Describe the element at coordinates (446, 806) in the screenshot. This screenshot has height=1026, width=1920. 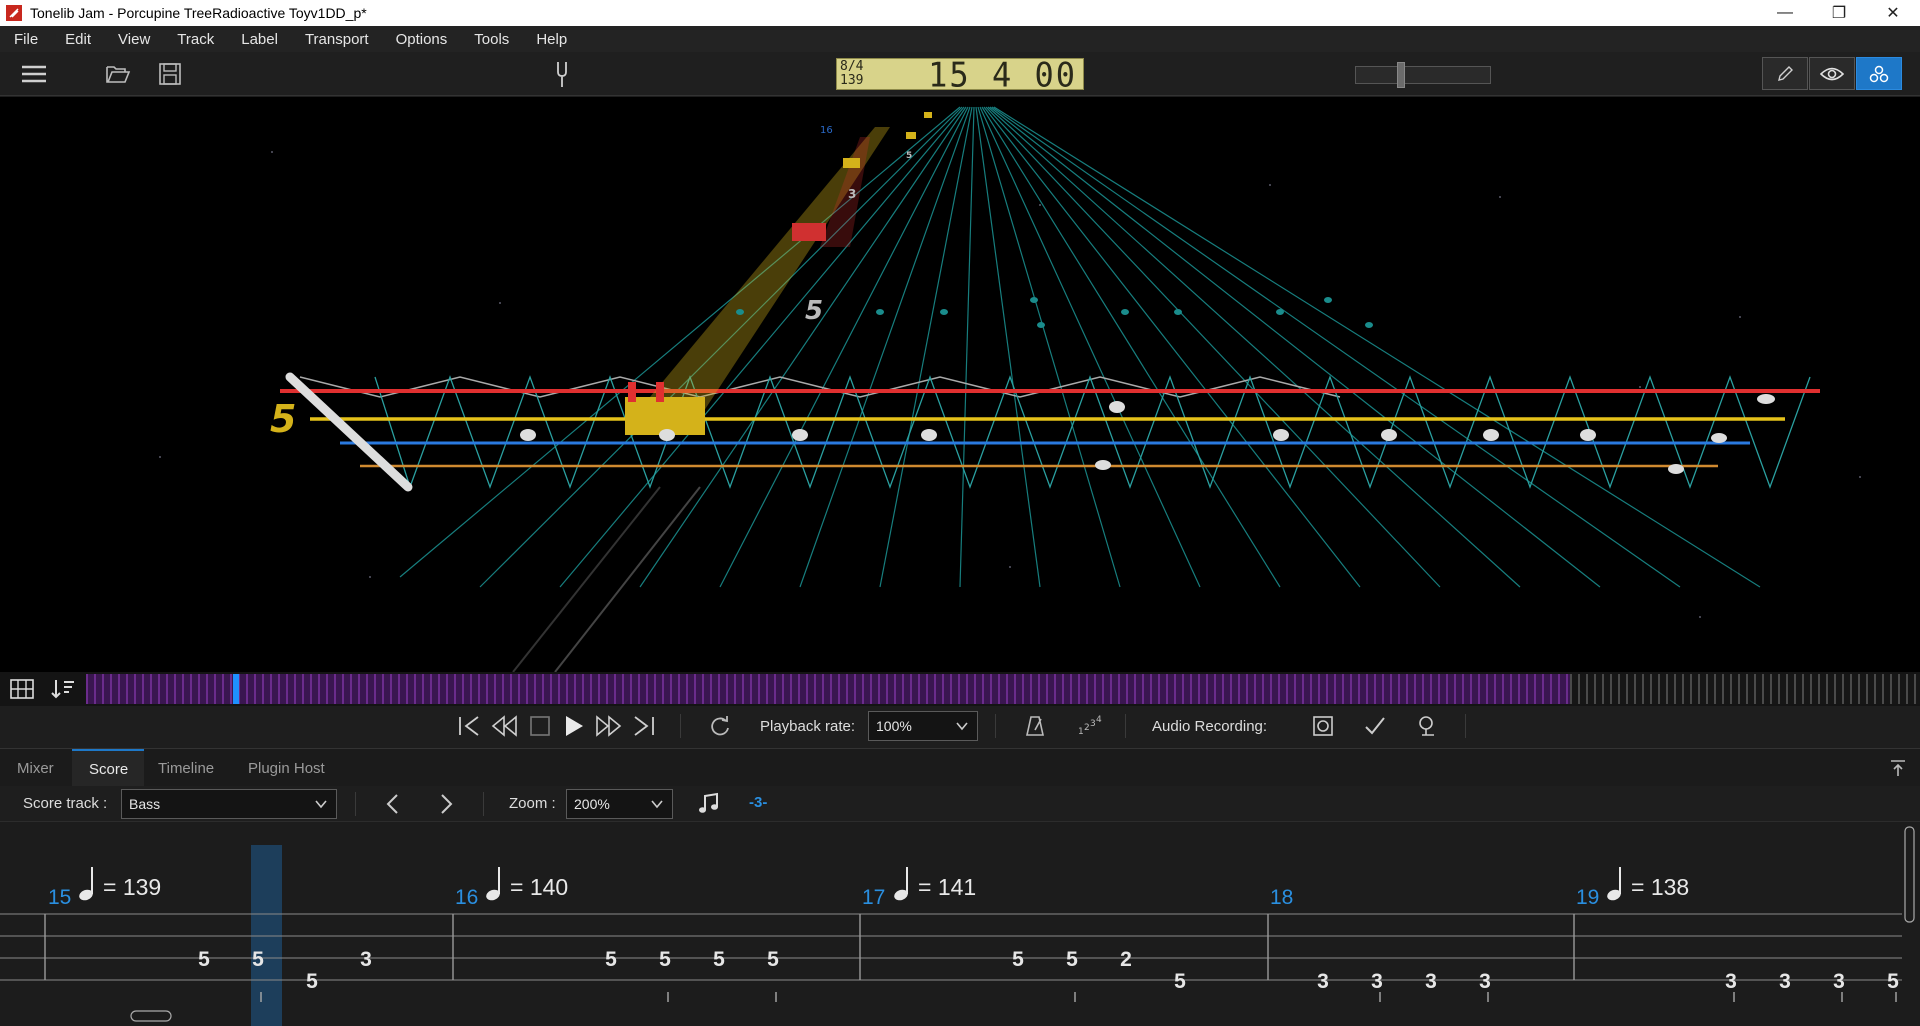
I see `next-icon` at that location.